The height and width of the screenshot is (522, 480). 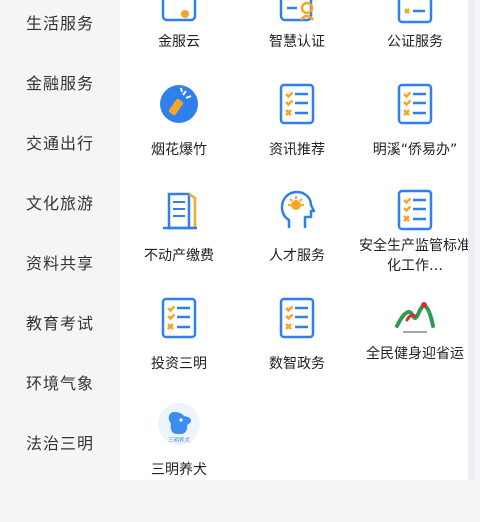 I want to click on service-label: 三明养犬, so click(x=179, y=470).